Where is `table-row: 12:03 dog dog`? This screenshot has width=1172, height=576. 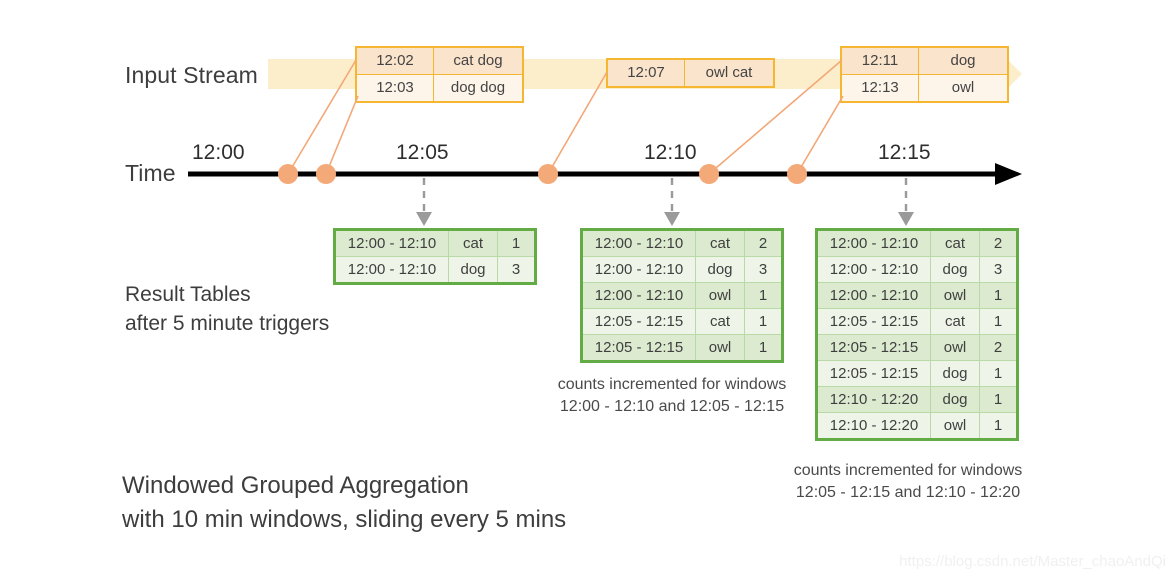
table-row: 12:03 dog dog is located at coordinates (439, 88).